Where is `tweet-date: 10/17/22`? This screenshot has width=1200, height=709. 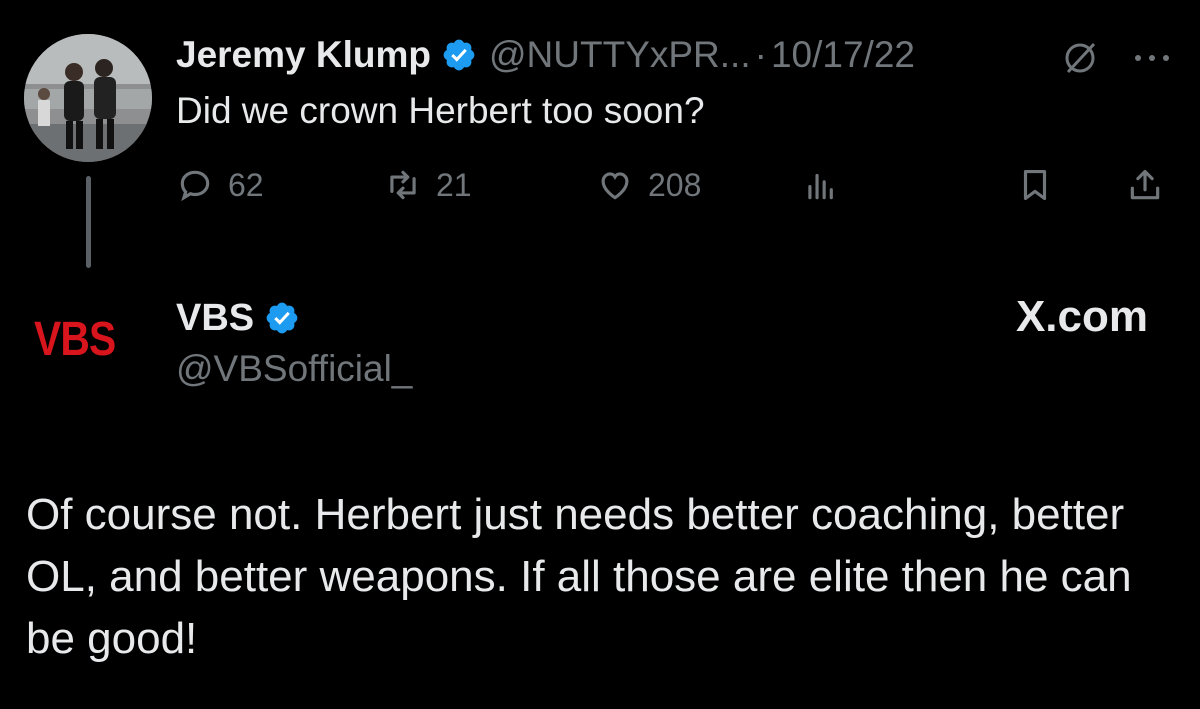
tweet-date: 10/17/22 is located at coordinates (843, 55).